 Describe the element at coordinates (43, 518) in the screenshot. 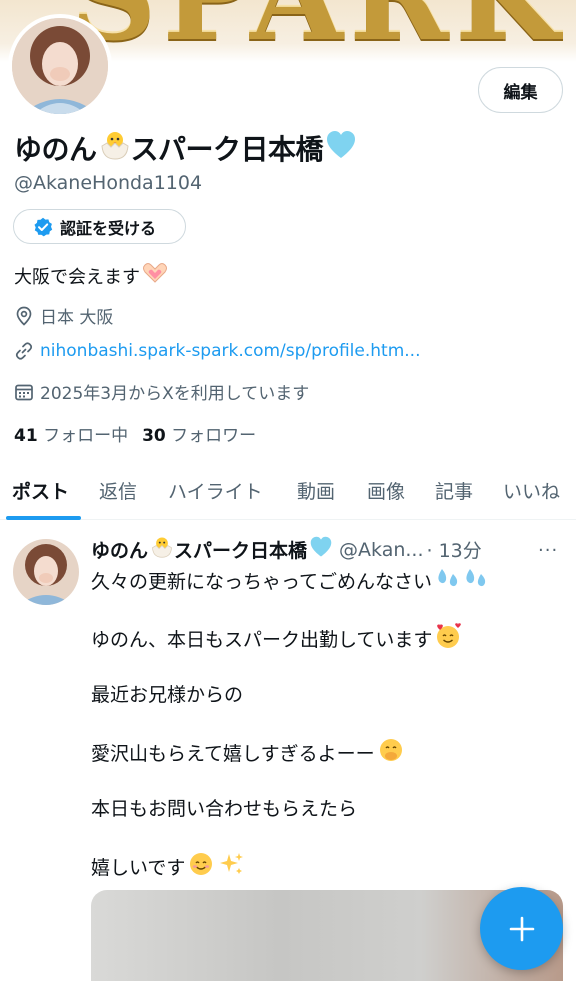

I see `active-tab-indicator` at that location.